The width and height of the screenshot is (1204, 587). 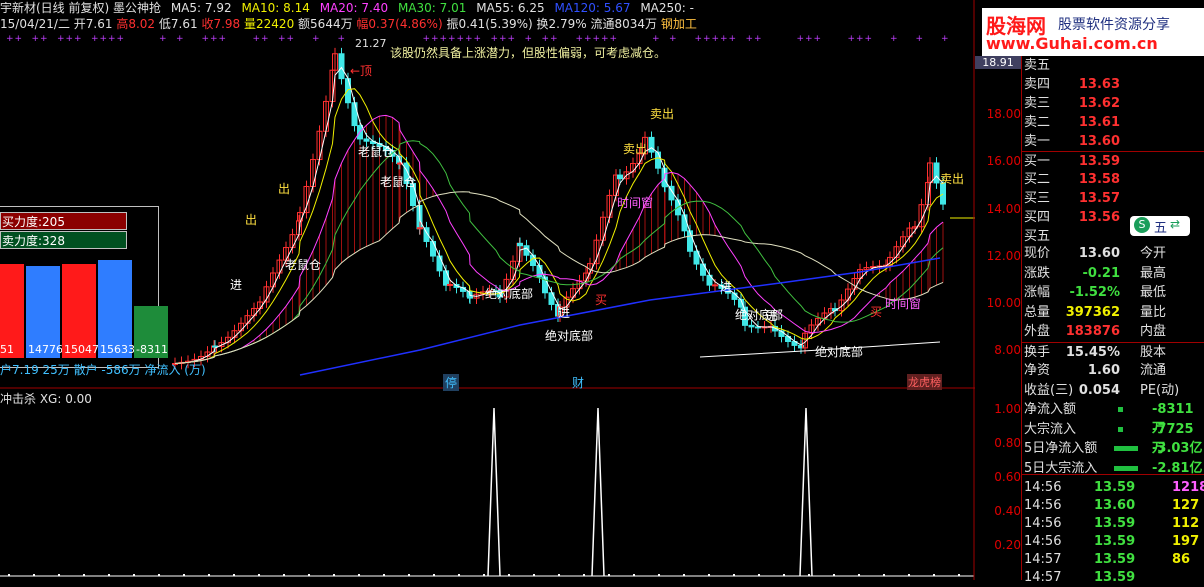 I want to click on tick-volume: 112, so click(x=1185, y=523).